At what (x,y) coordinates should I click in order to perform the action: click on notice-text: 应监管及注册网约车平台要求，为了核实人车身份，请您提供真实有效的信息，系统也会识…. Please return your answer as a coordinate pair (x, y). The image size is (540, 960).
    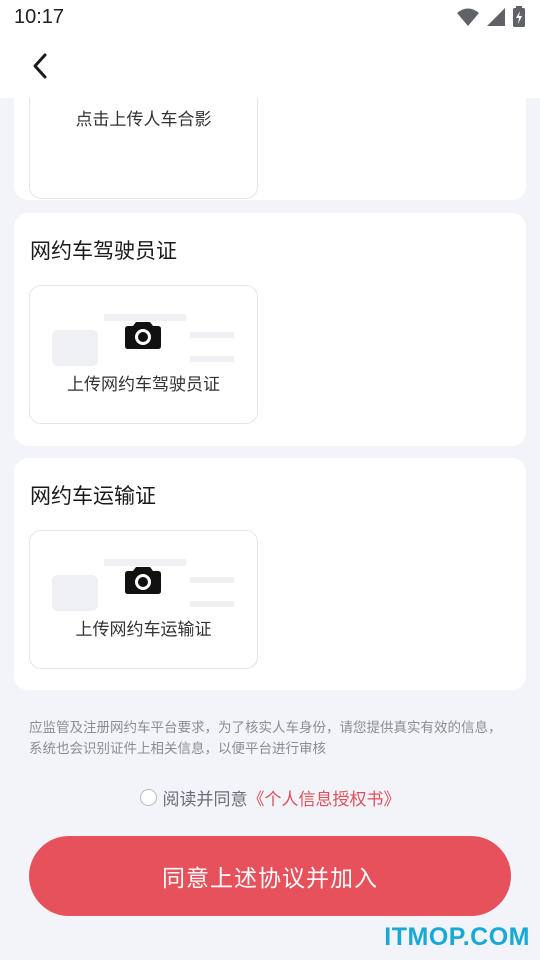
    Looking at the image, I should click on (265, 738).